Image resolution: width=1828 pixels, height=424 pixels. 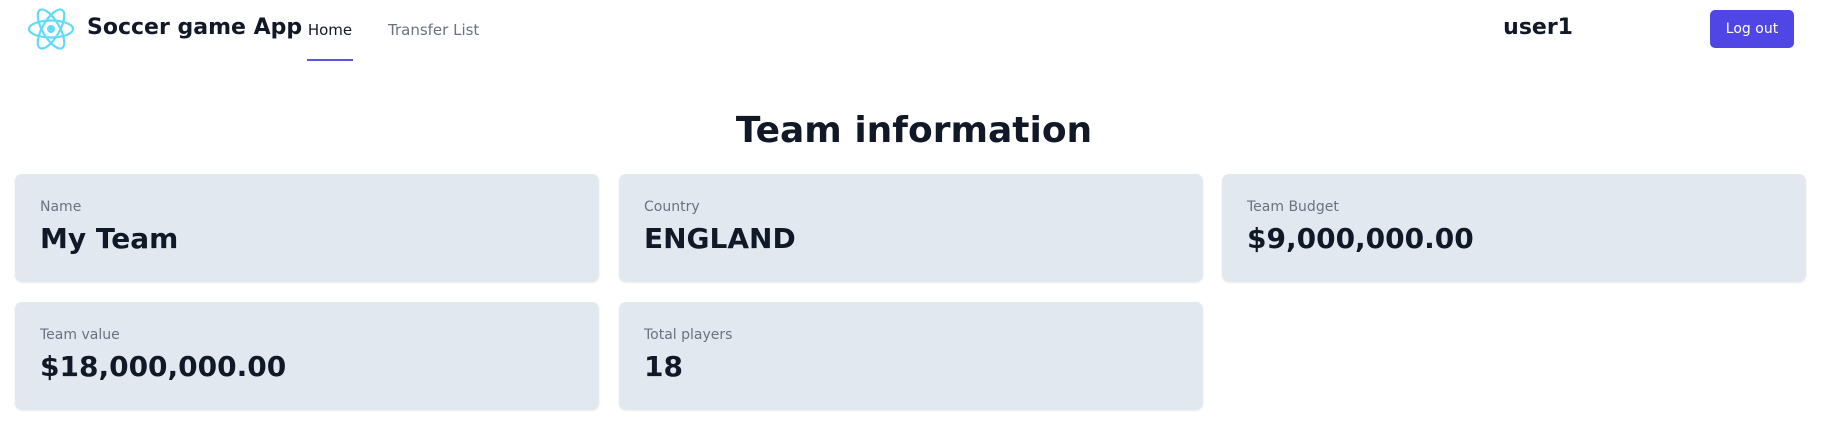 What do you see at coordinates (61, 207) in the screenshot?
I see `card-label: Name` at bounding box center [61, 207].